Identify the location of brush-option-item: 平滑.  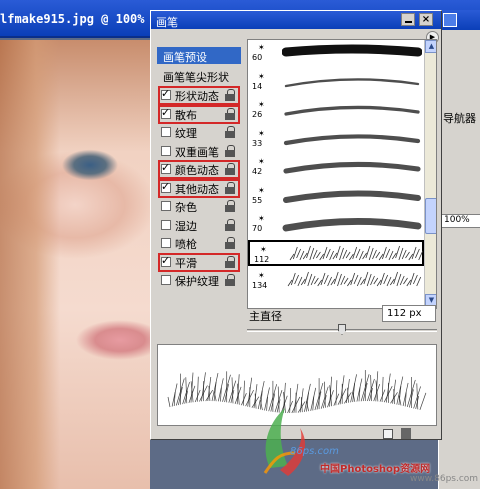
(199, 262).